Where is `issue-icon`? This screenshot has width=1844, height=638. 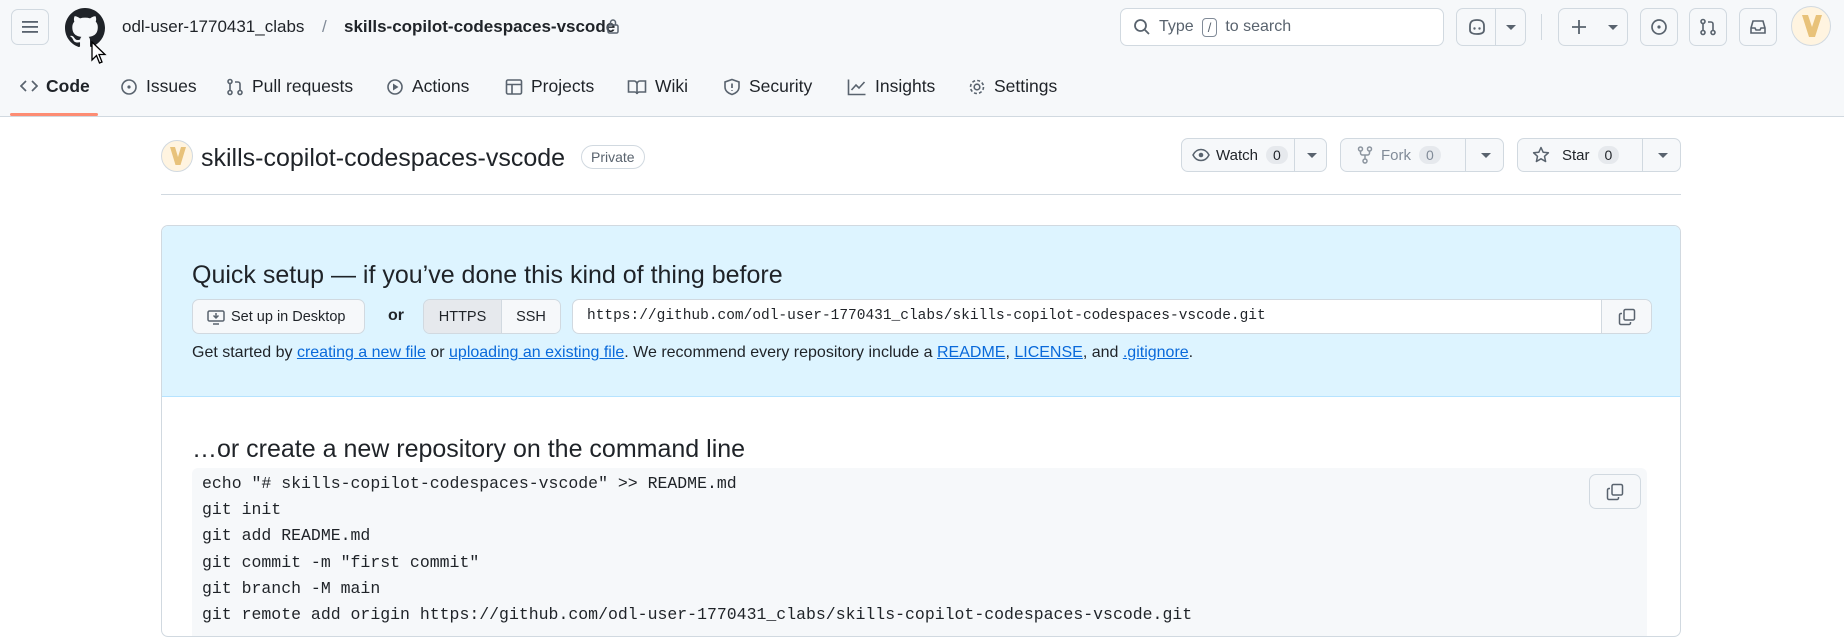
issue-icon is located at coordinates (129, 87).